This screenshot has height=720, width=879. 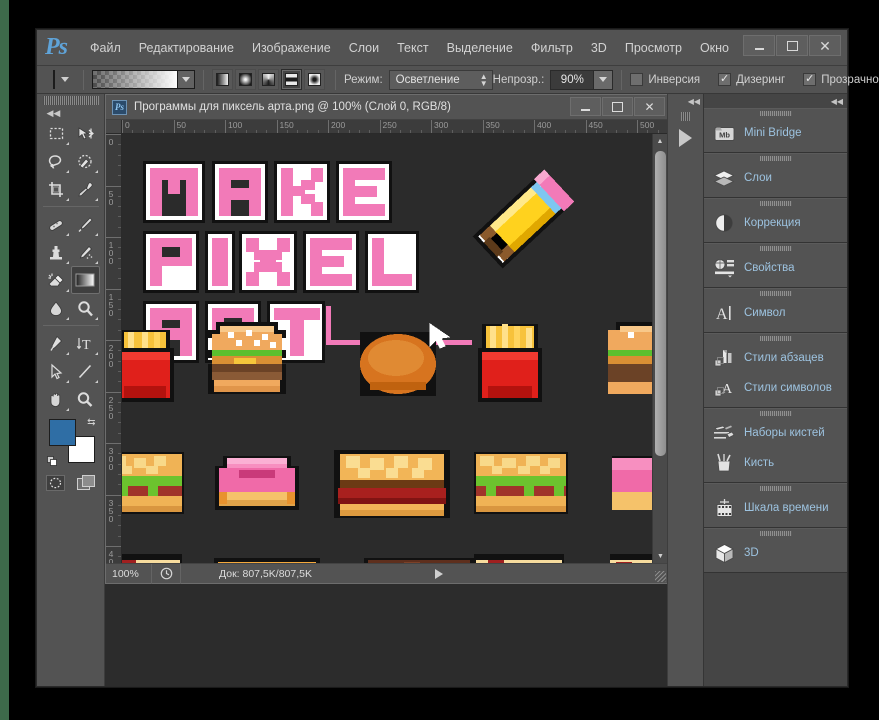 I want to click on rail-collapse-icon: ◀◀, so click(x=685, y=101).